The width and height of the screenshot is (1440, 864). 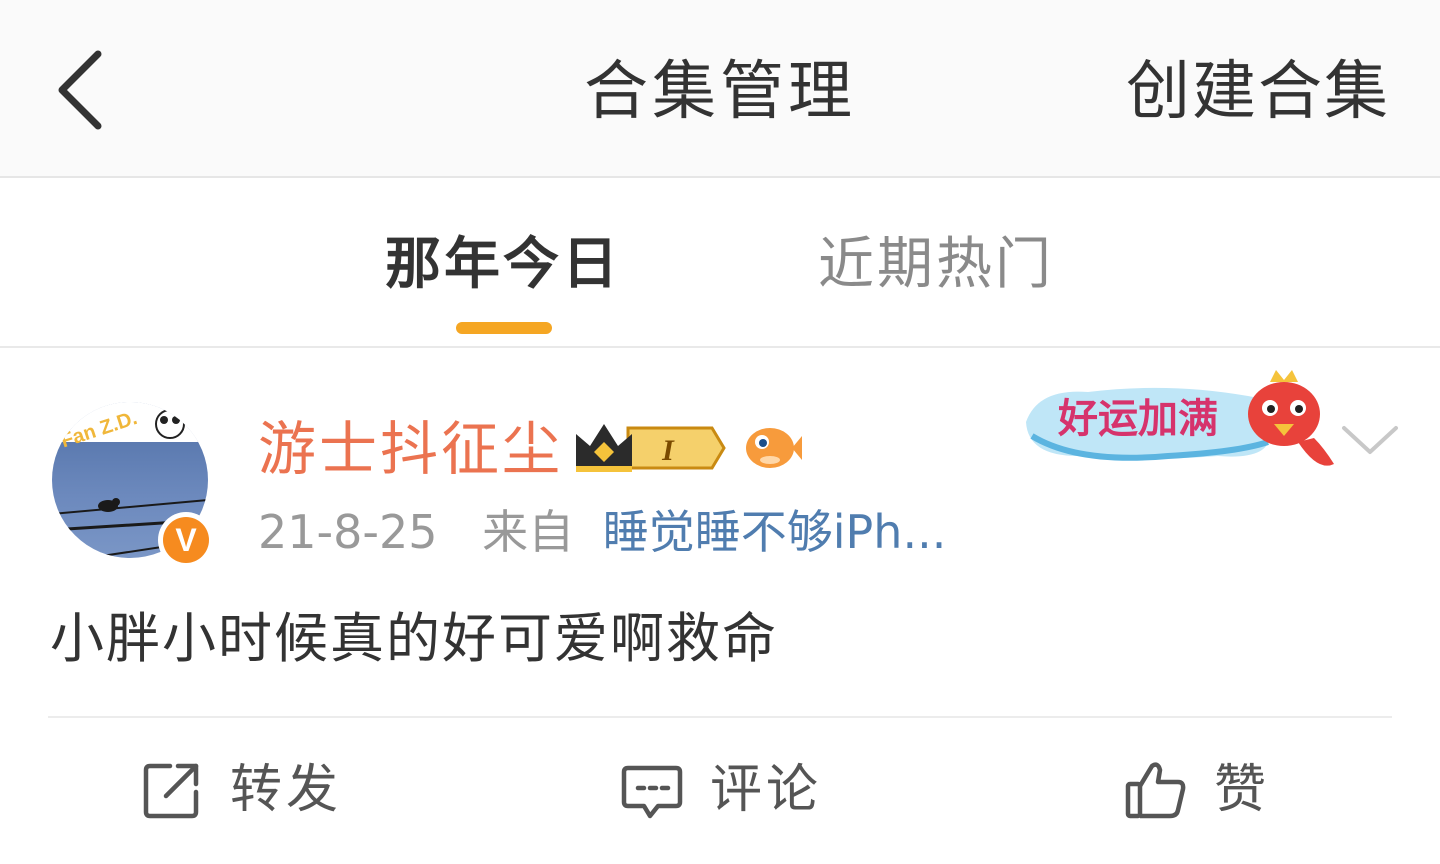 What do you see at coordinates (604, 448) in the screenshot?
I see `crown-icon` at bounding box center [604, 448].